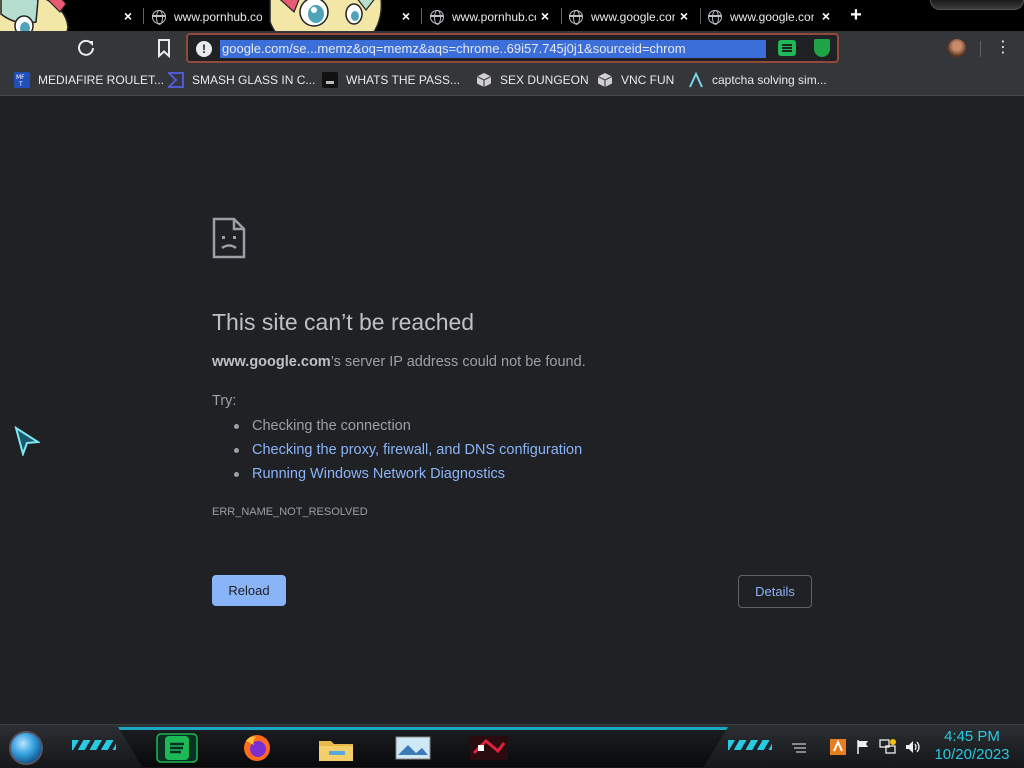 This screenshot has width=1024, height=768. Describe the element at coordinates (489, 748) in the screenshot. I see `media-app-taskbar-icon` at that location.